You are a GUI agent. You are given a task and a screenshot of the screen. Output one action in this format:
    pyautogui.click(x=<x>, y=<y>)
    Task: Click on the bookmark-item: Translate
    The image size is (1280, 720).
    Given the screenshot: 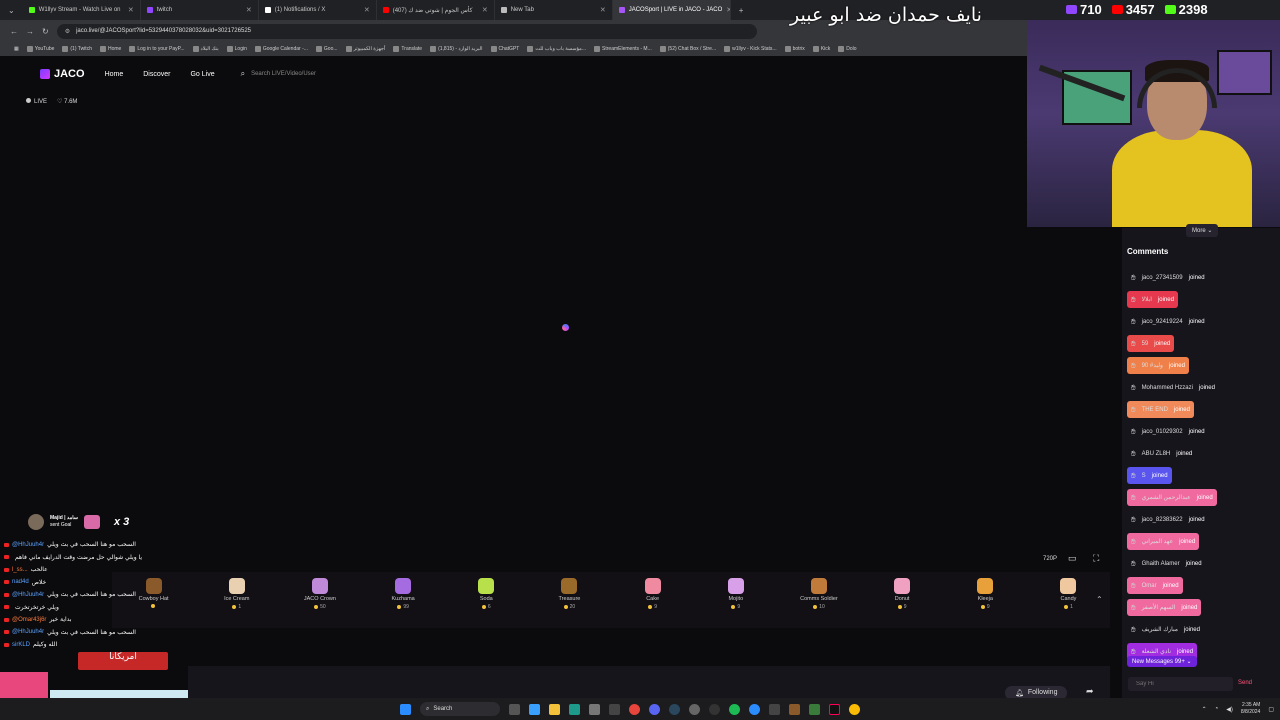 What is the action you would take?
    pyautogui.click(x=407, y=49)
    